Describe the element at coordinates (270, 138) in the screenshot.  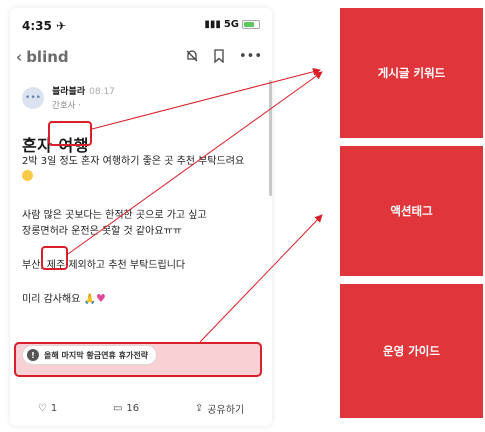
I see `scrollbar` at that location.